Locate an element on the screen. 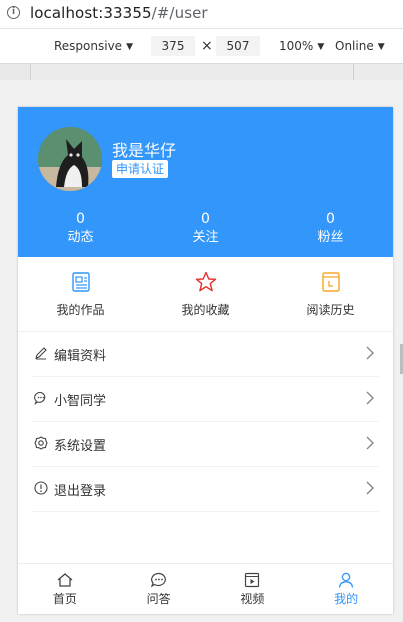  tab-mine: 我的 is located at coordinates (346, 589).